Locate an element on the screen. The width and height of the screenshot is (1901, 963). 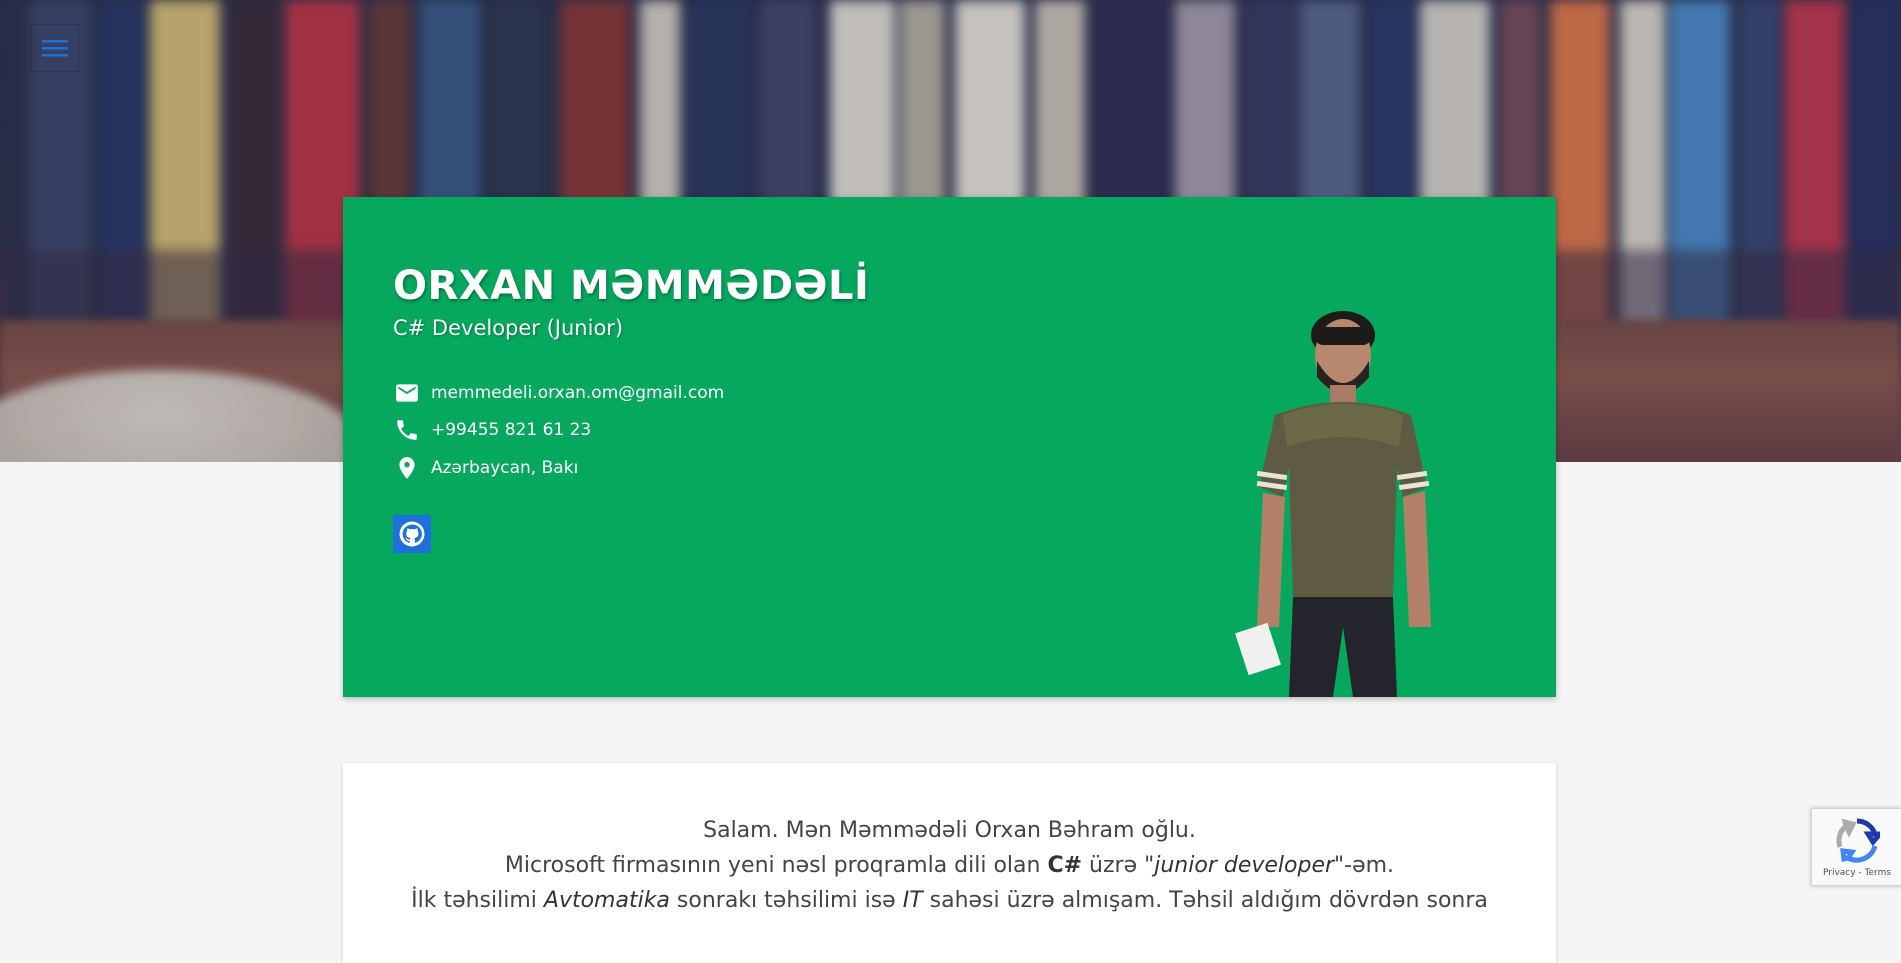
recaptcha-terms: Privacy - Terms is located at coordinates (1856, 873).